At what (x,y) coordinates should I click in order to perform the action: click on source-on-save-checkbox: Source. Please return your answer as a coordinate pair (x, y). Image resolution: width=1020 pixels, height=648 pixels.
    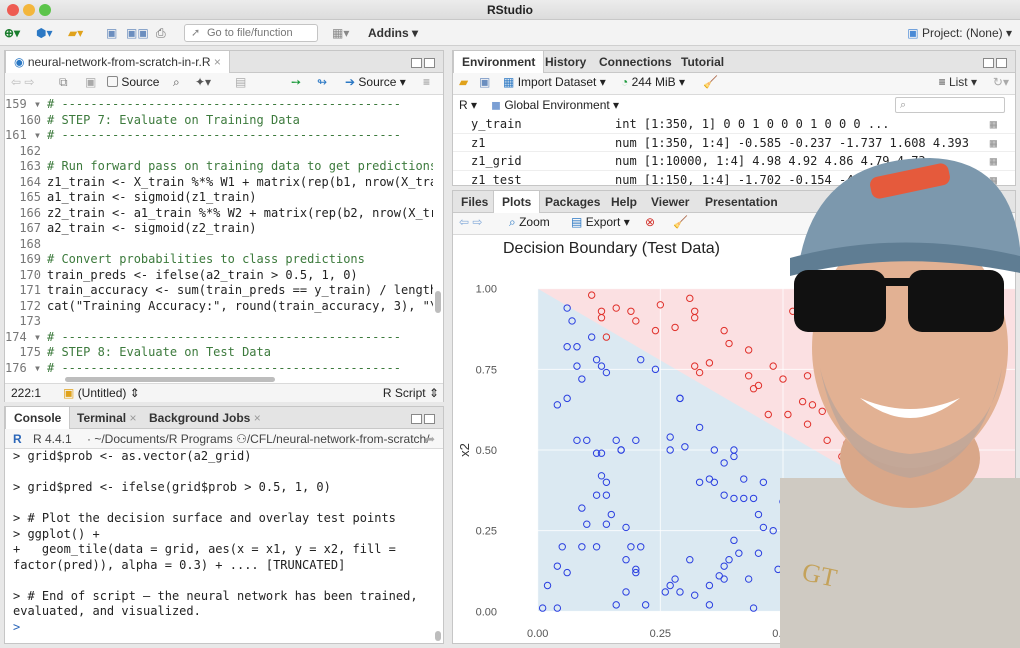
    Looking at the image, I should click on (133, 82).